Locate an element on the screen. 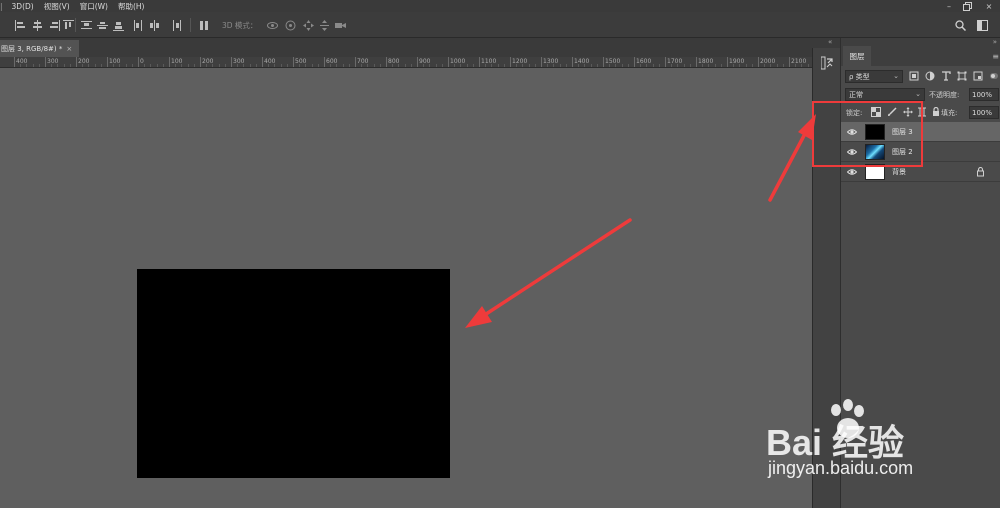 The height and width of the screenshot is (508, 1000). ruler-label: 1200 is located at coordinates (520, 61).